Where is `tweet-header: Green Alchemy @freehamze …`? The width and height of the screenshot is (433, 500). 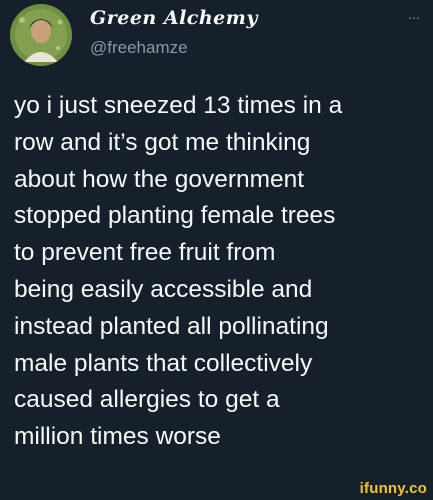
tweet-header: Green Alchemy @freehamze … is located at coordinates (217, 40).